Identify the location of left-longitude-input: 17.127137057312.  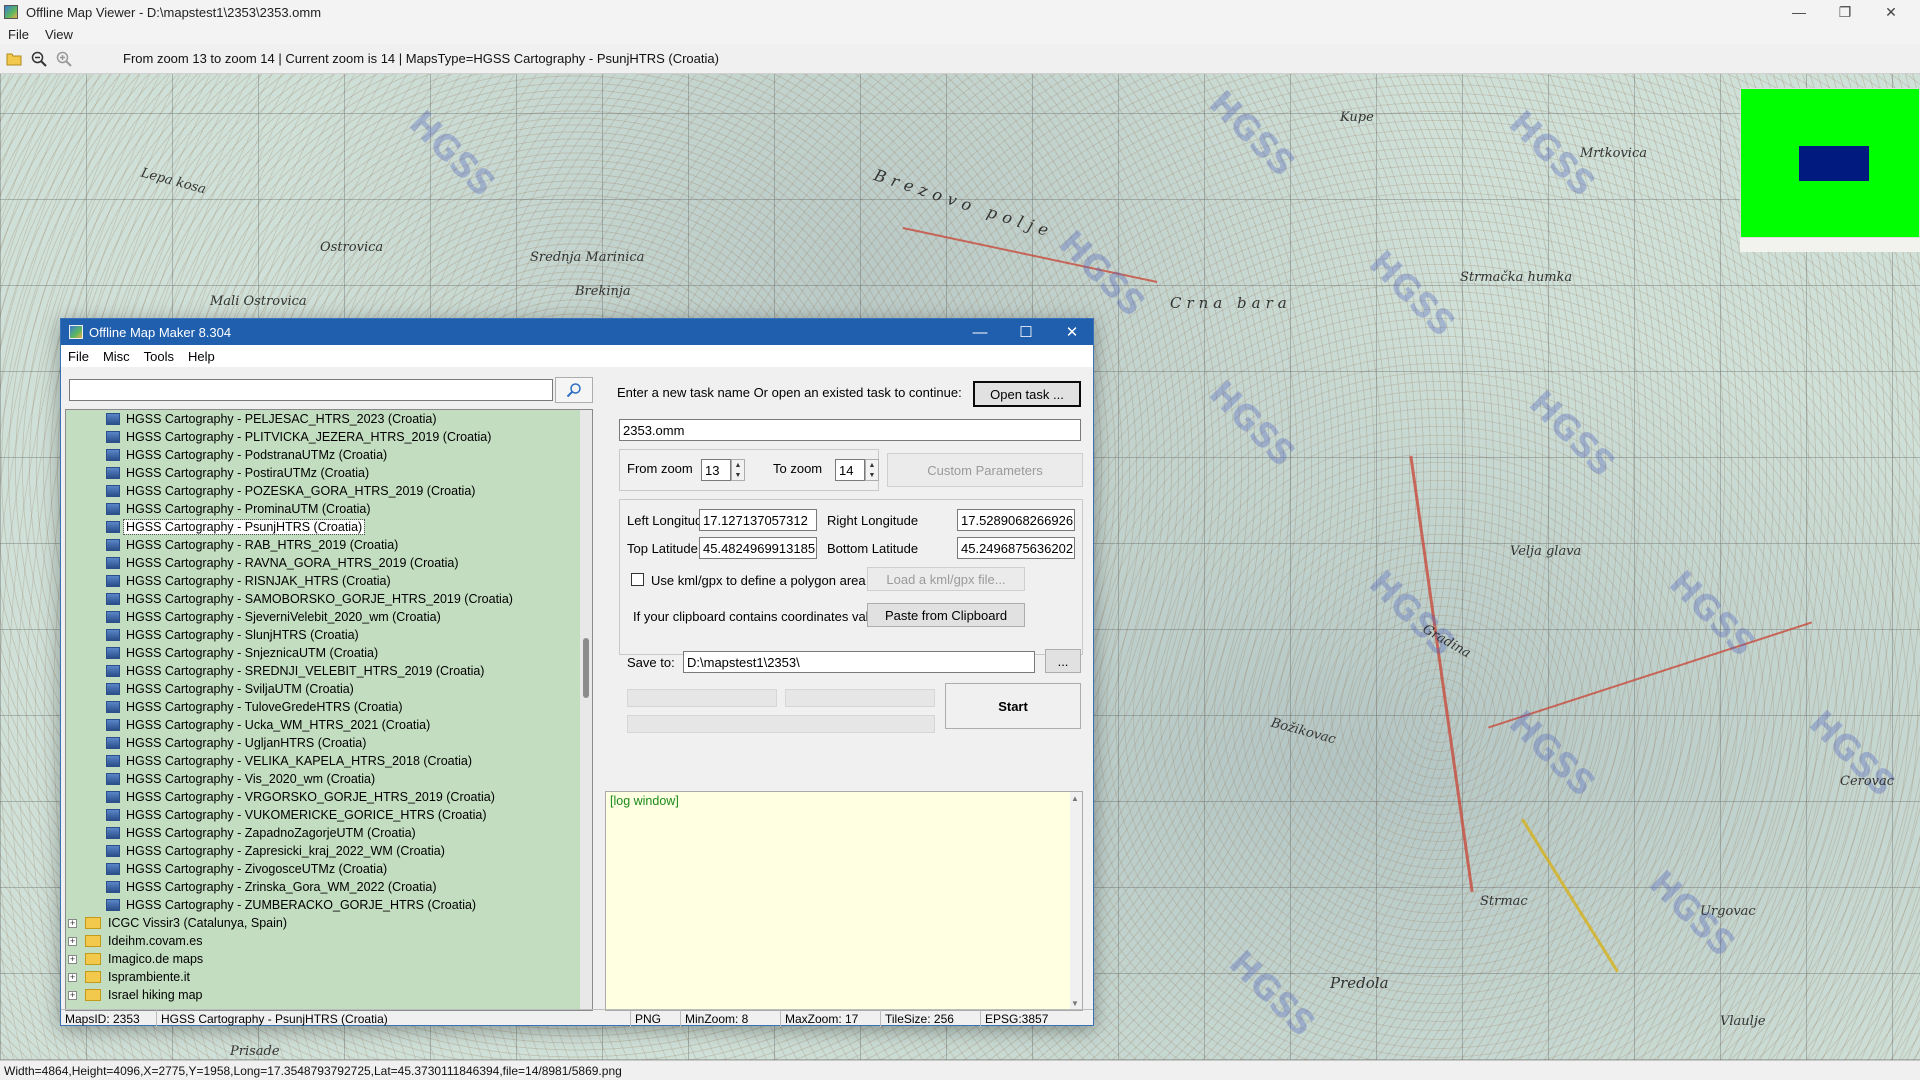
(758, 520).